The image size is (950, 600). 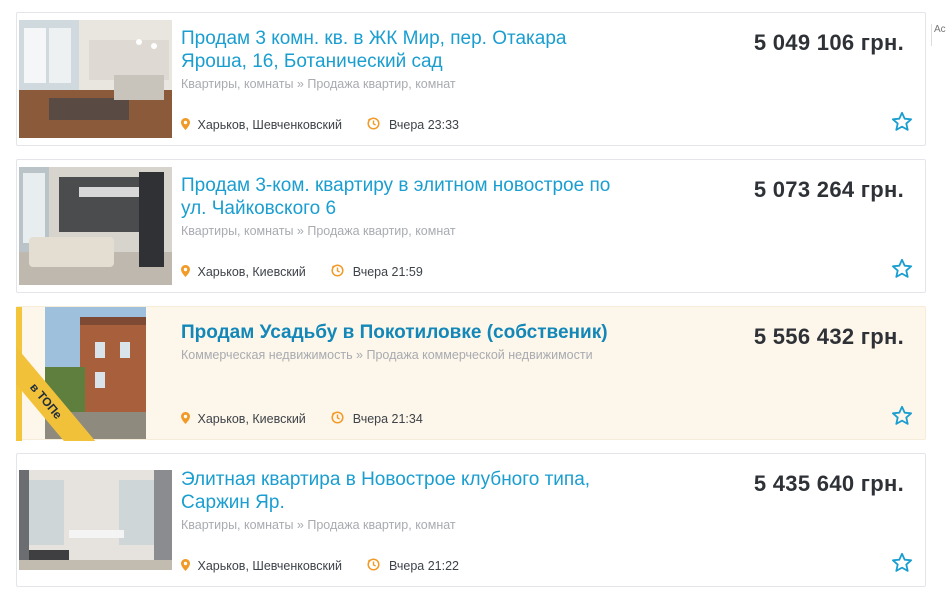 What do you see at coordinates (828, 42) in the screenshot?
I see `listing-price: 5 049 106 грн.` at bounding box center [828, 42].